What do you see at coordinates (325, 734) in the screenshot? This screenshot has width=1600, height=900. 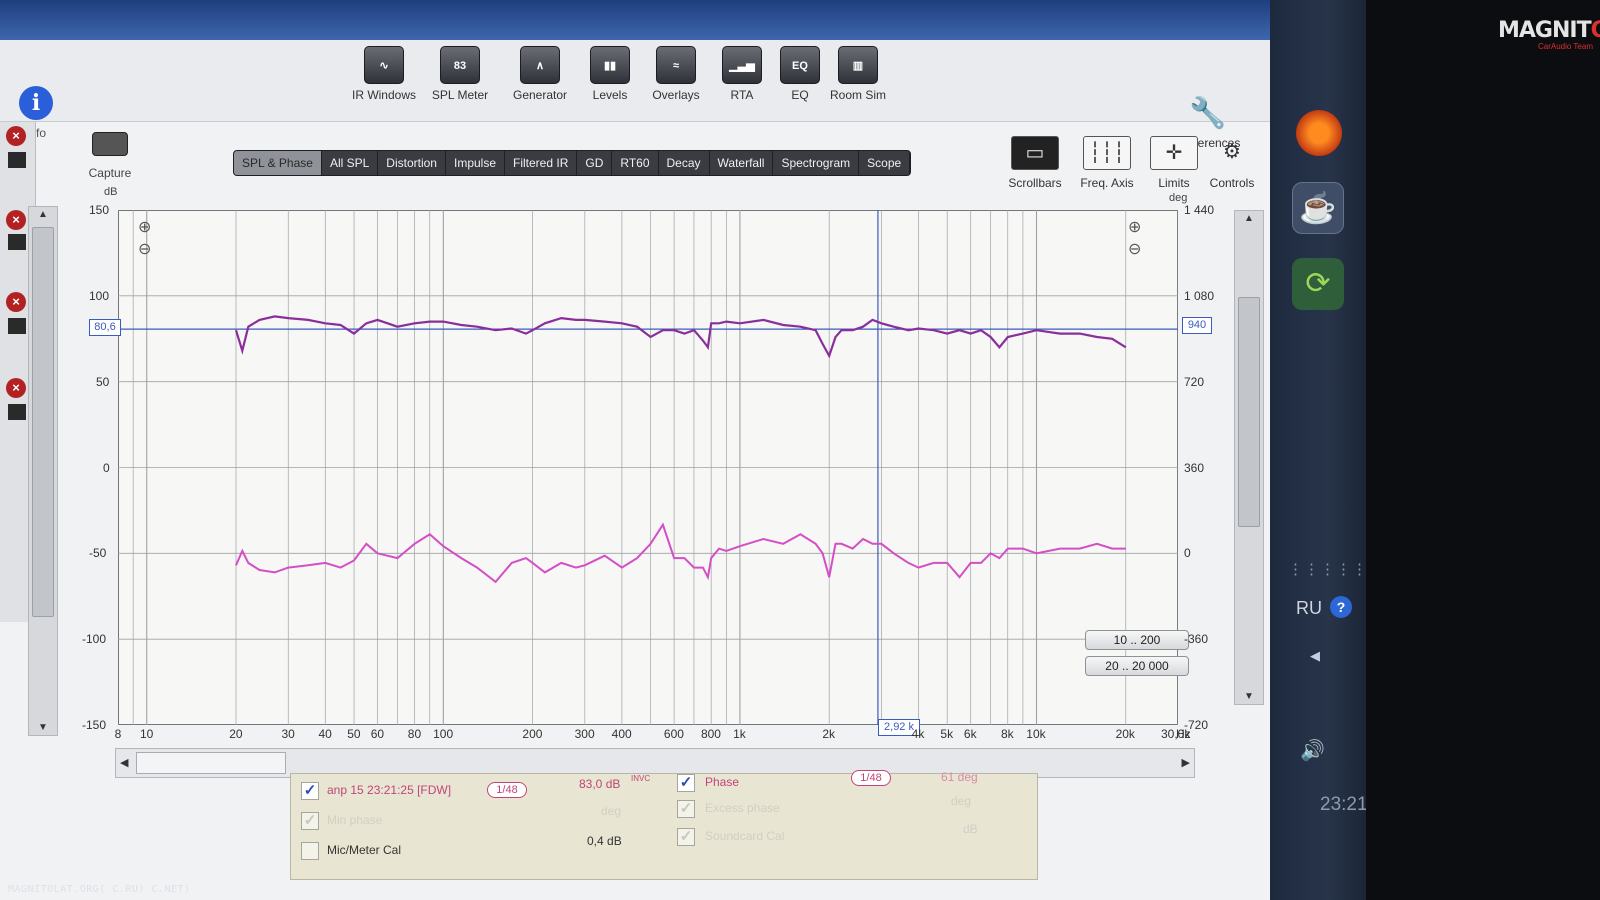 I see `x-tick-label: 40` at bounding box center [325, 734].